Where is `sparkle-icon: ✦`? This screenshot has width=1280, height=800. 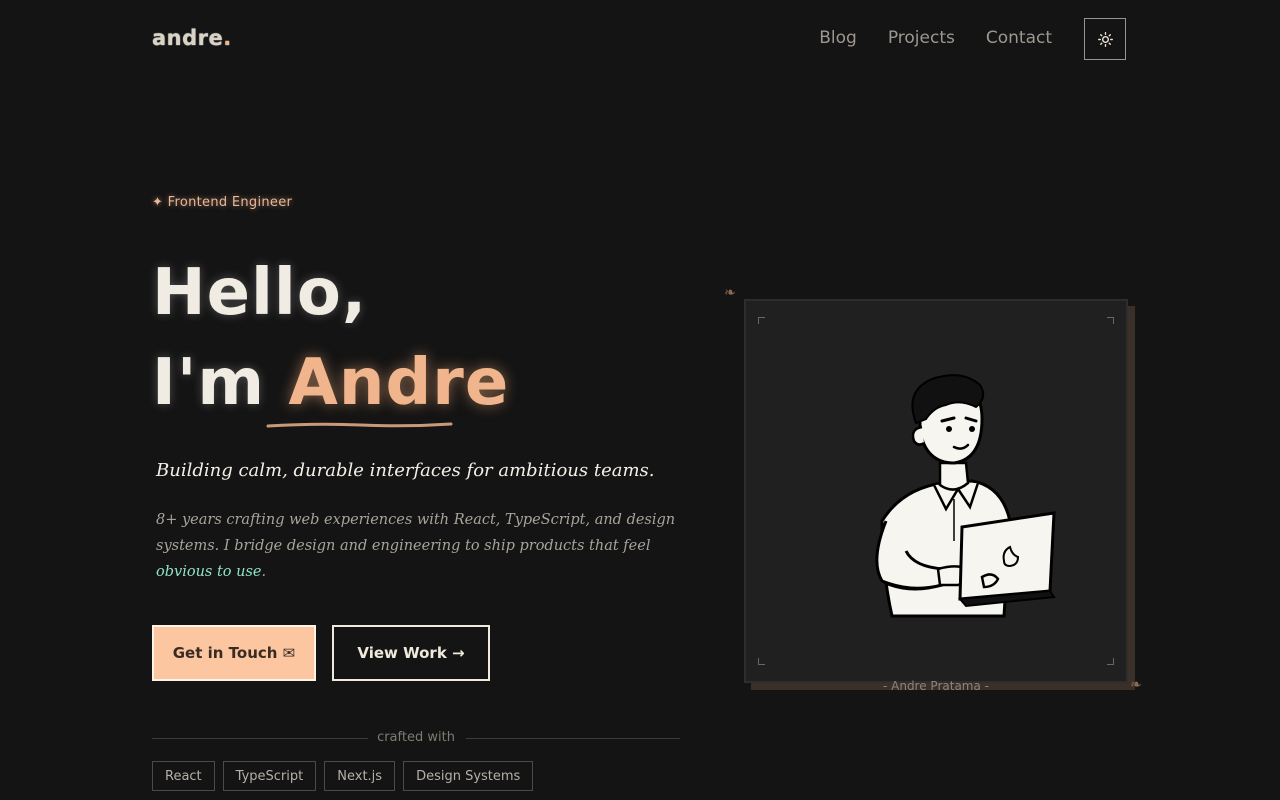
sparkle-icon: ✦ is located at coordinates (158, 202).